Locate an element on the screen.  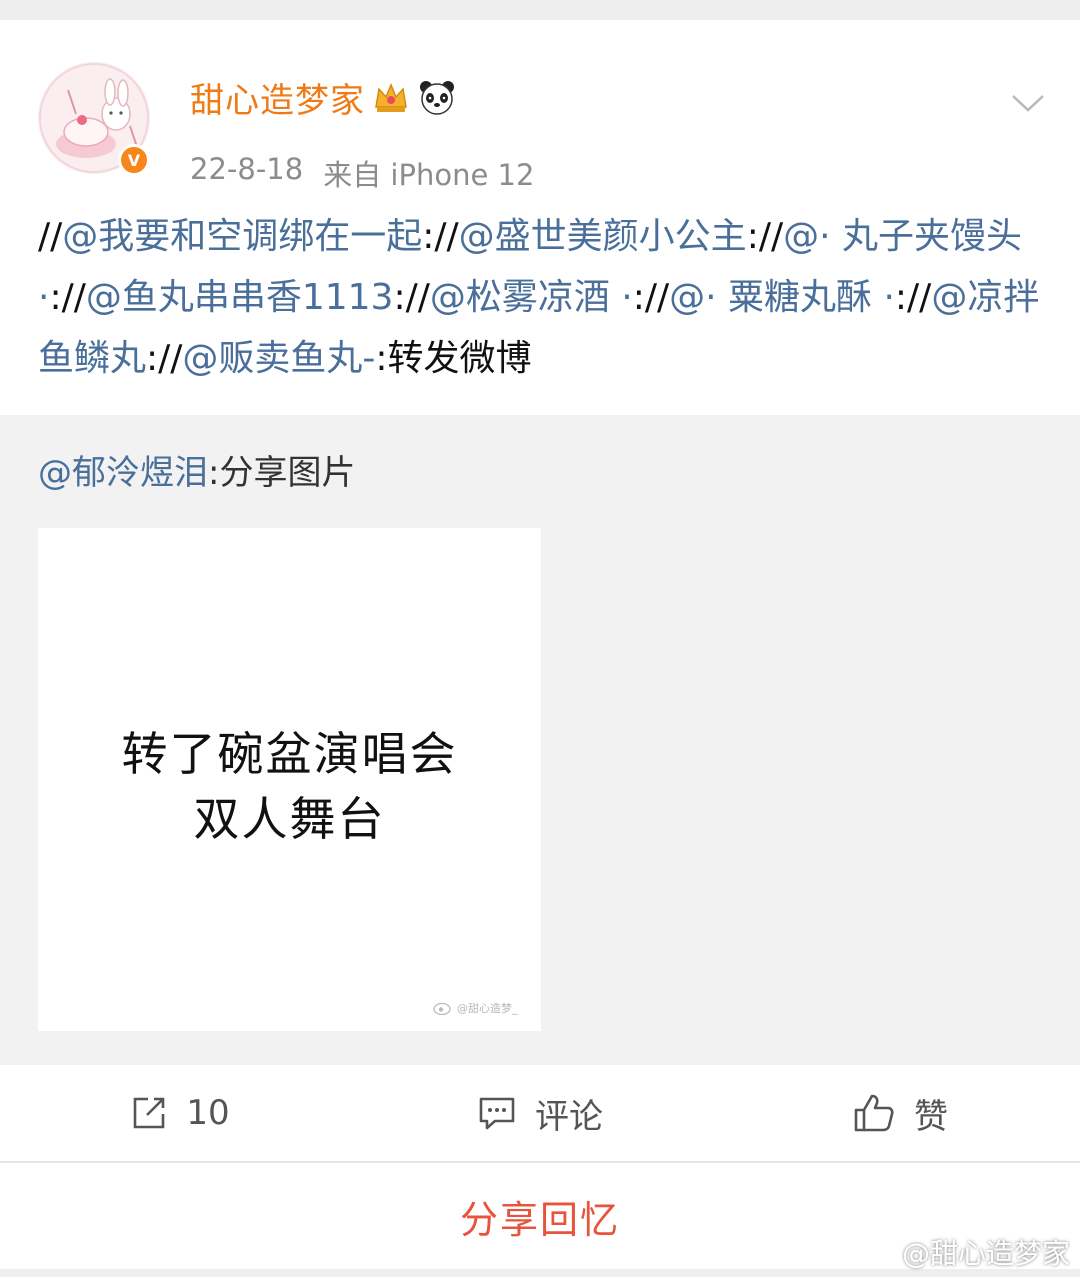
image-text-line-2: 双人舞台 is located at coordinates (289, 819).